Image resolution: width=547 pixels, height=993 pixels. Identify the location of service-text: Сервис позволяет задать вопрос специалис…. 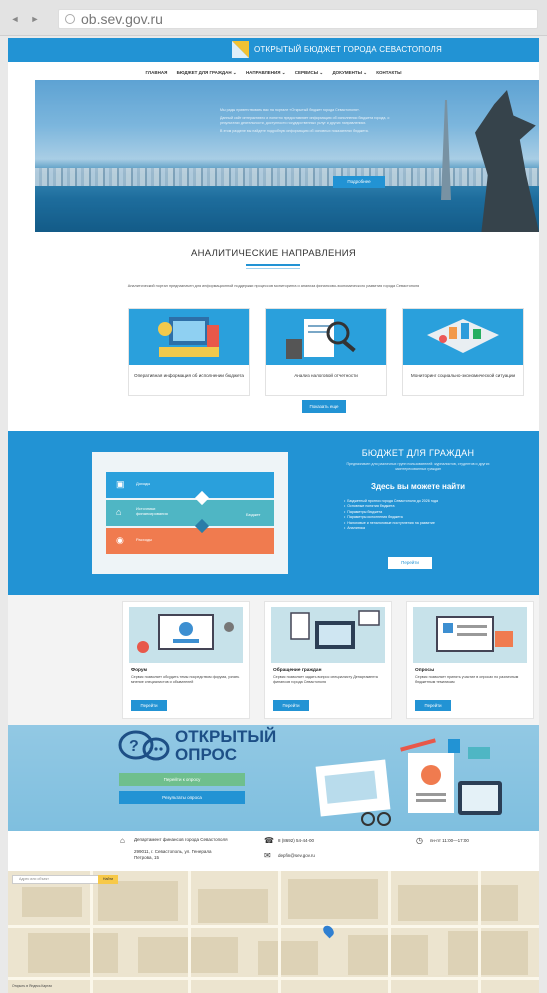
(325, 679).